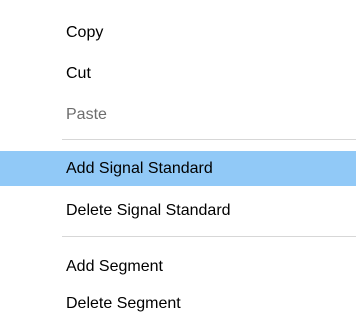 This screenshot has width=356, height=325. I want to click on menu-item-cut: Cut, so click(178, 73).